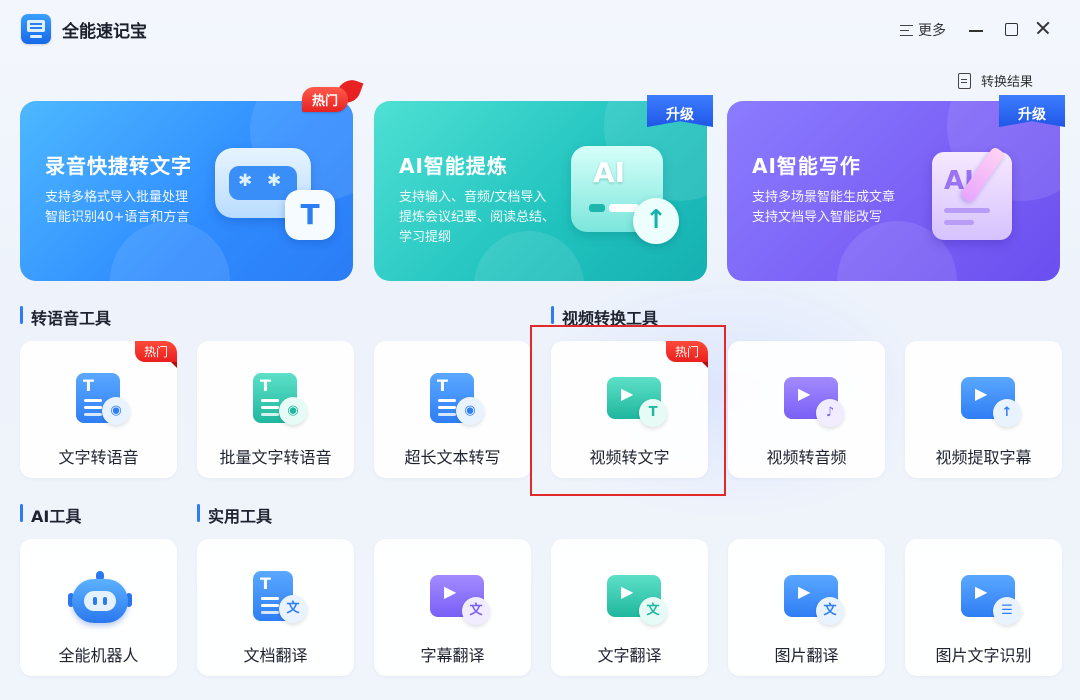  What do you see at coordinates (65, 317) in the screenshot?
I see `section-title-speech-tools: 转语音工具` at bounding box center [65, 317].